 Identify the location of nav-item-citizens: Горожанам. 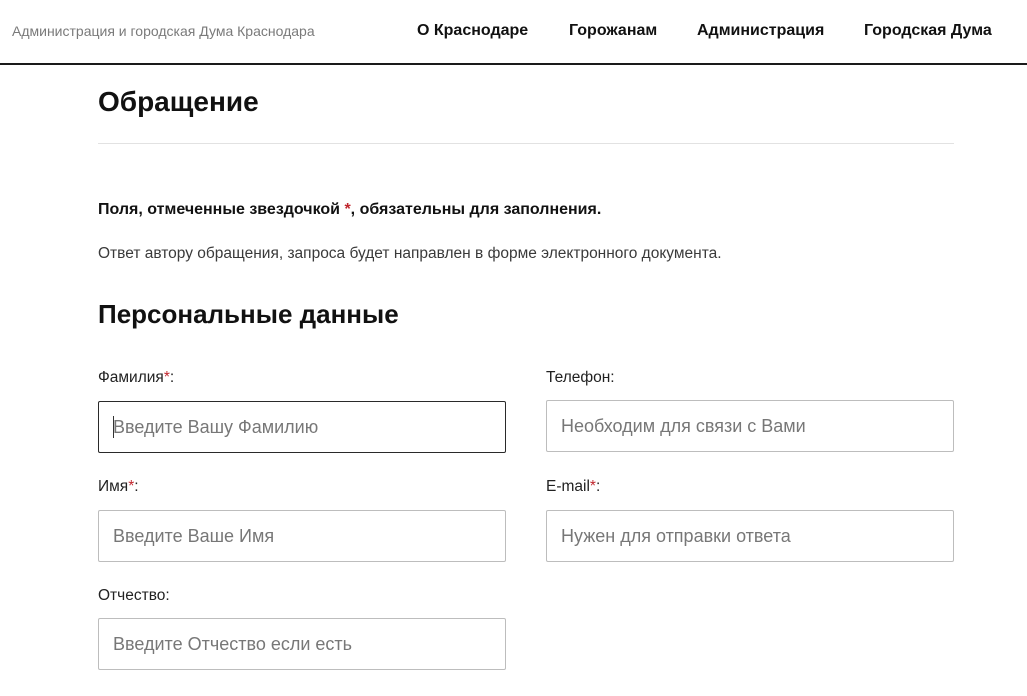
(613, 31).